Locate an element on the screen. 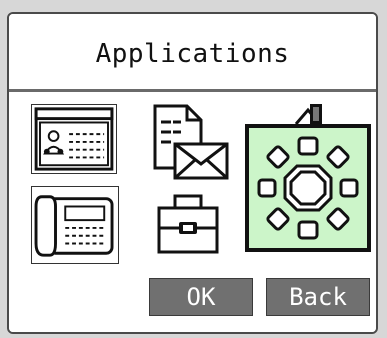 The image size is (387, 338). app-tools is located at coordinates (188, 224).